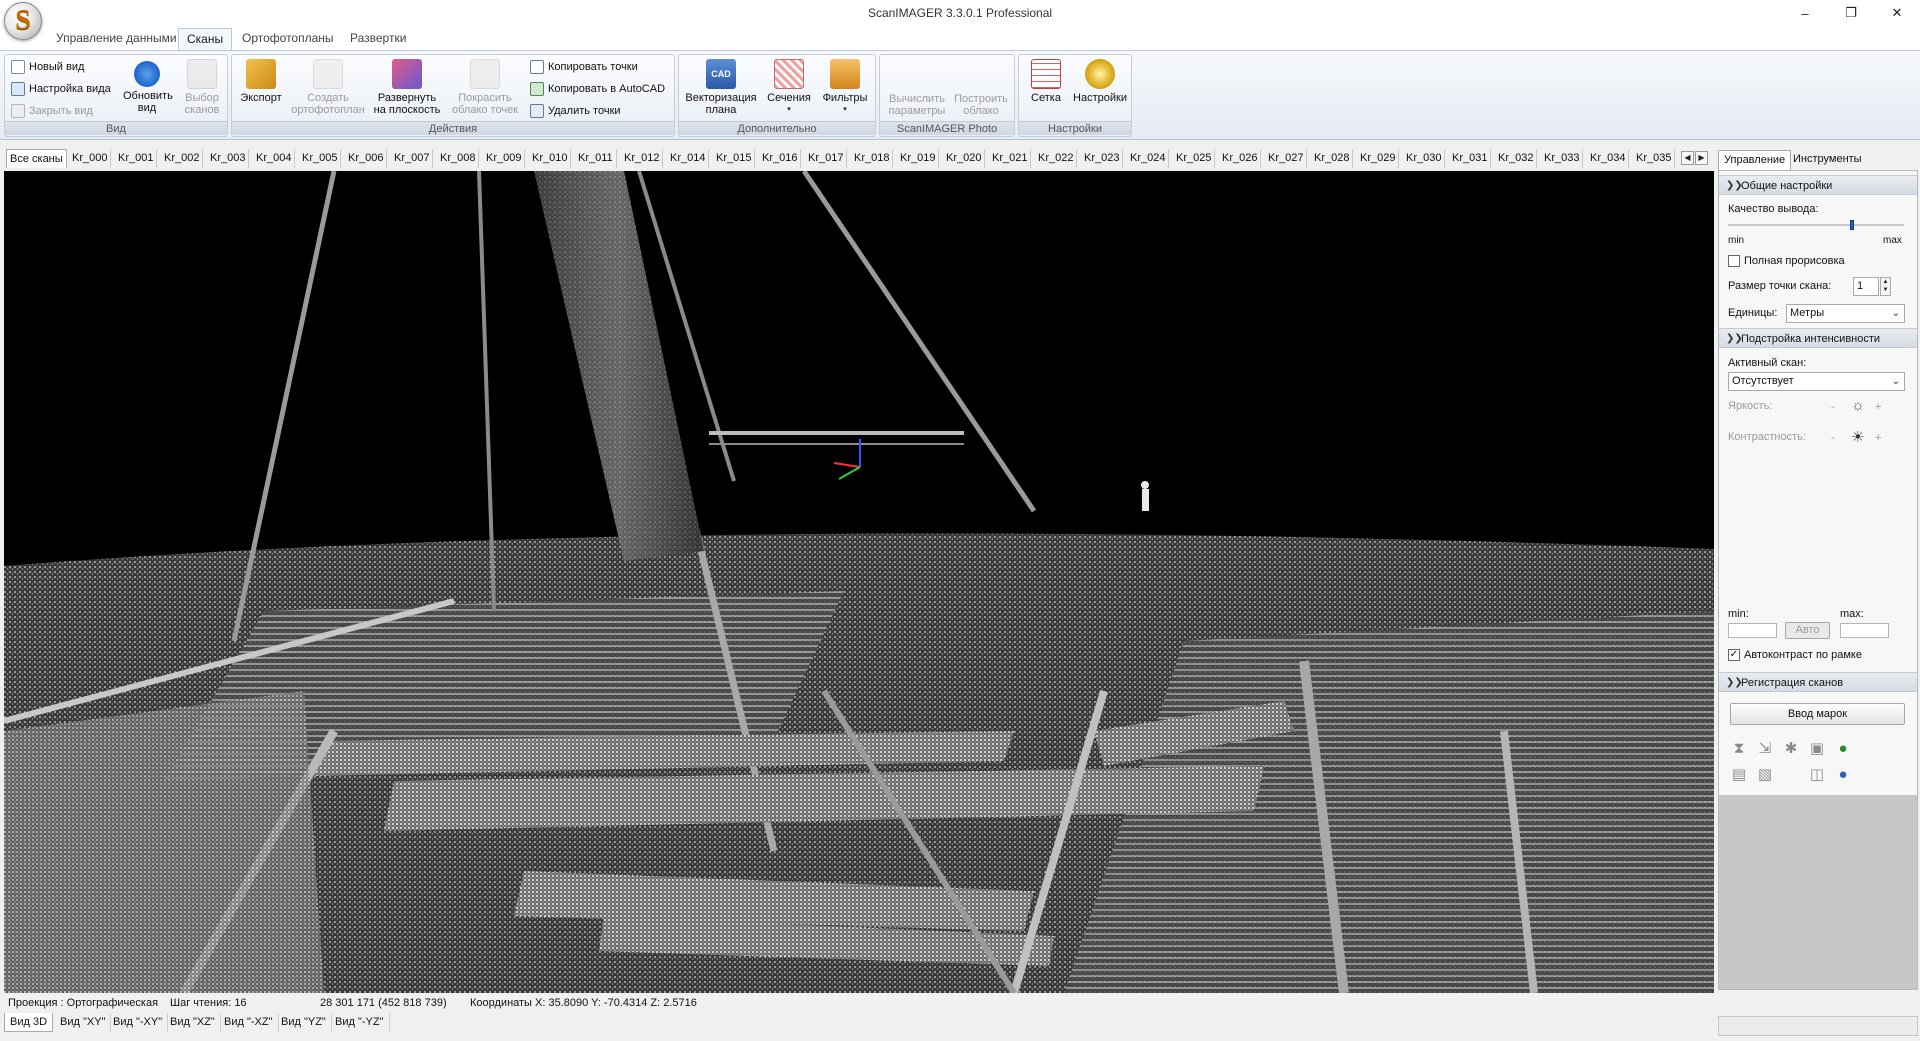  What do you see at coordinates (1795, 655) in the screenshot?
I see `autocontrast-checkbox: ✓ Автоконтраст по рамке` at bounding box center [1795, 655].